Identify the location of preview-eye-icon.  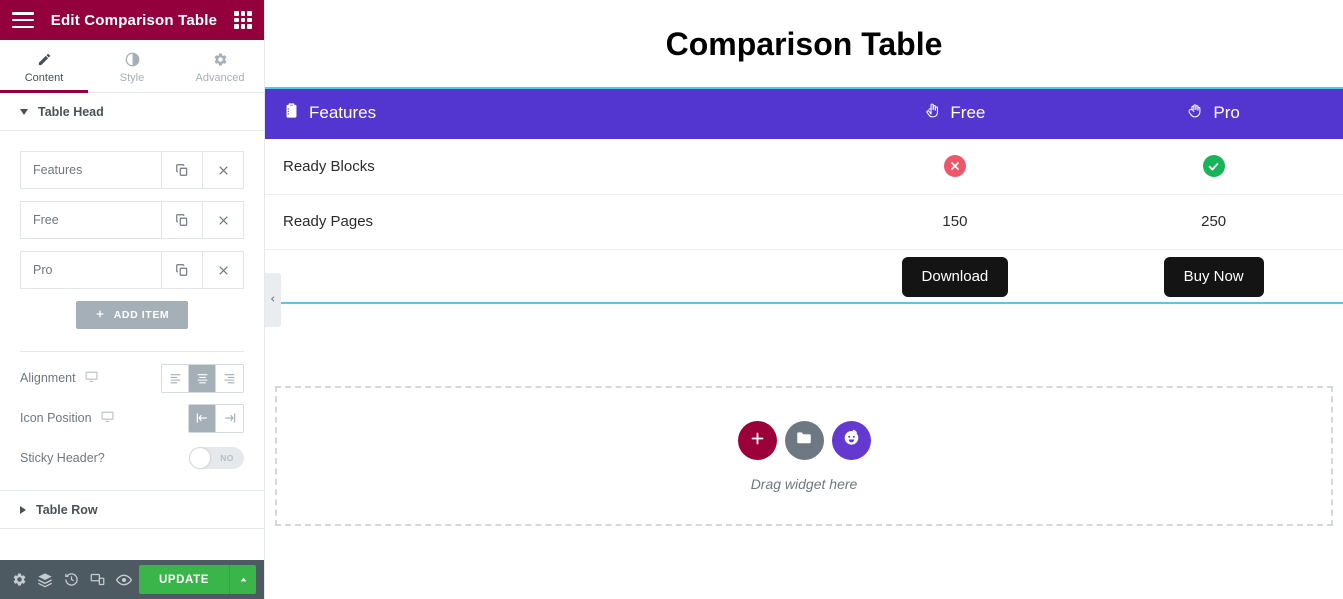
(124, 580).